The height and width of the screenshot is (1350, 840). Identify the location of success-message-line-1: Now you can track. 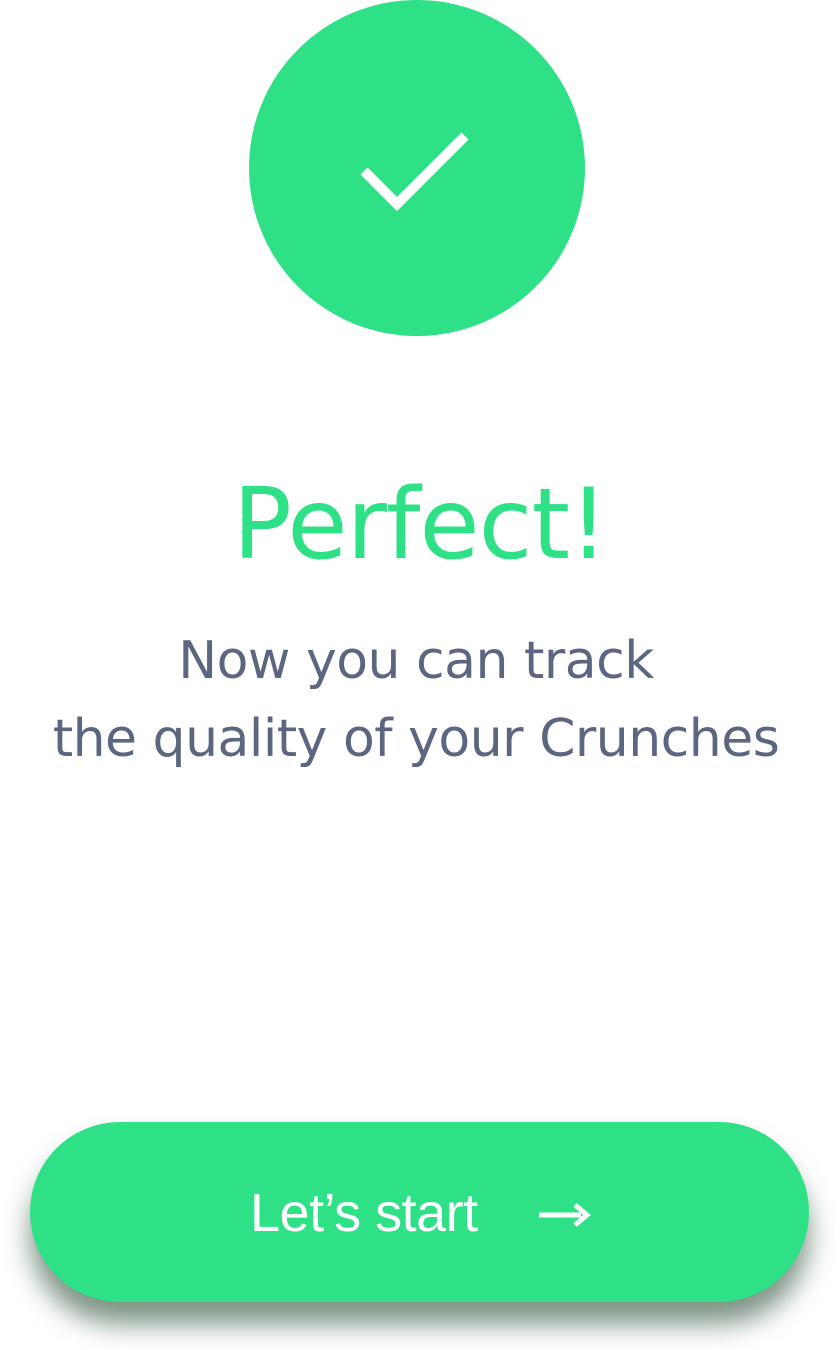
(416, 661).